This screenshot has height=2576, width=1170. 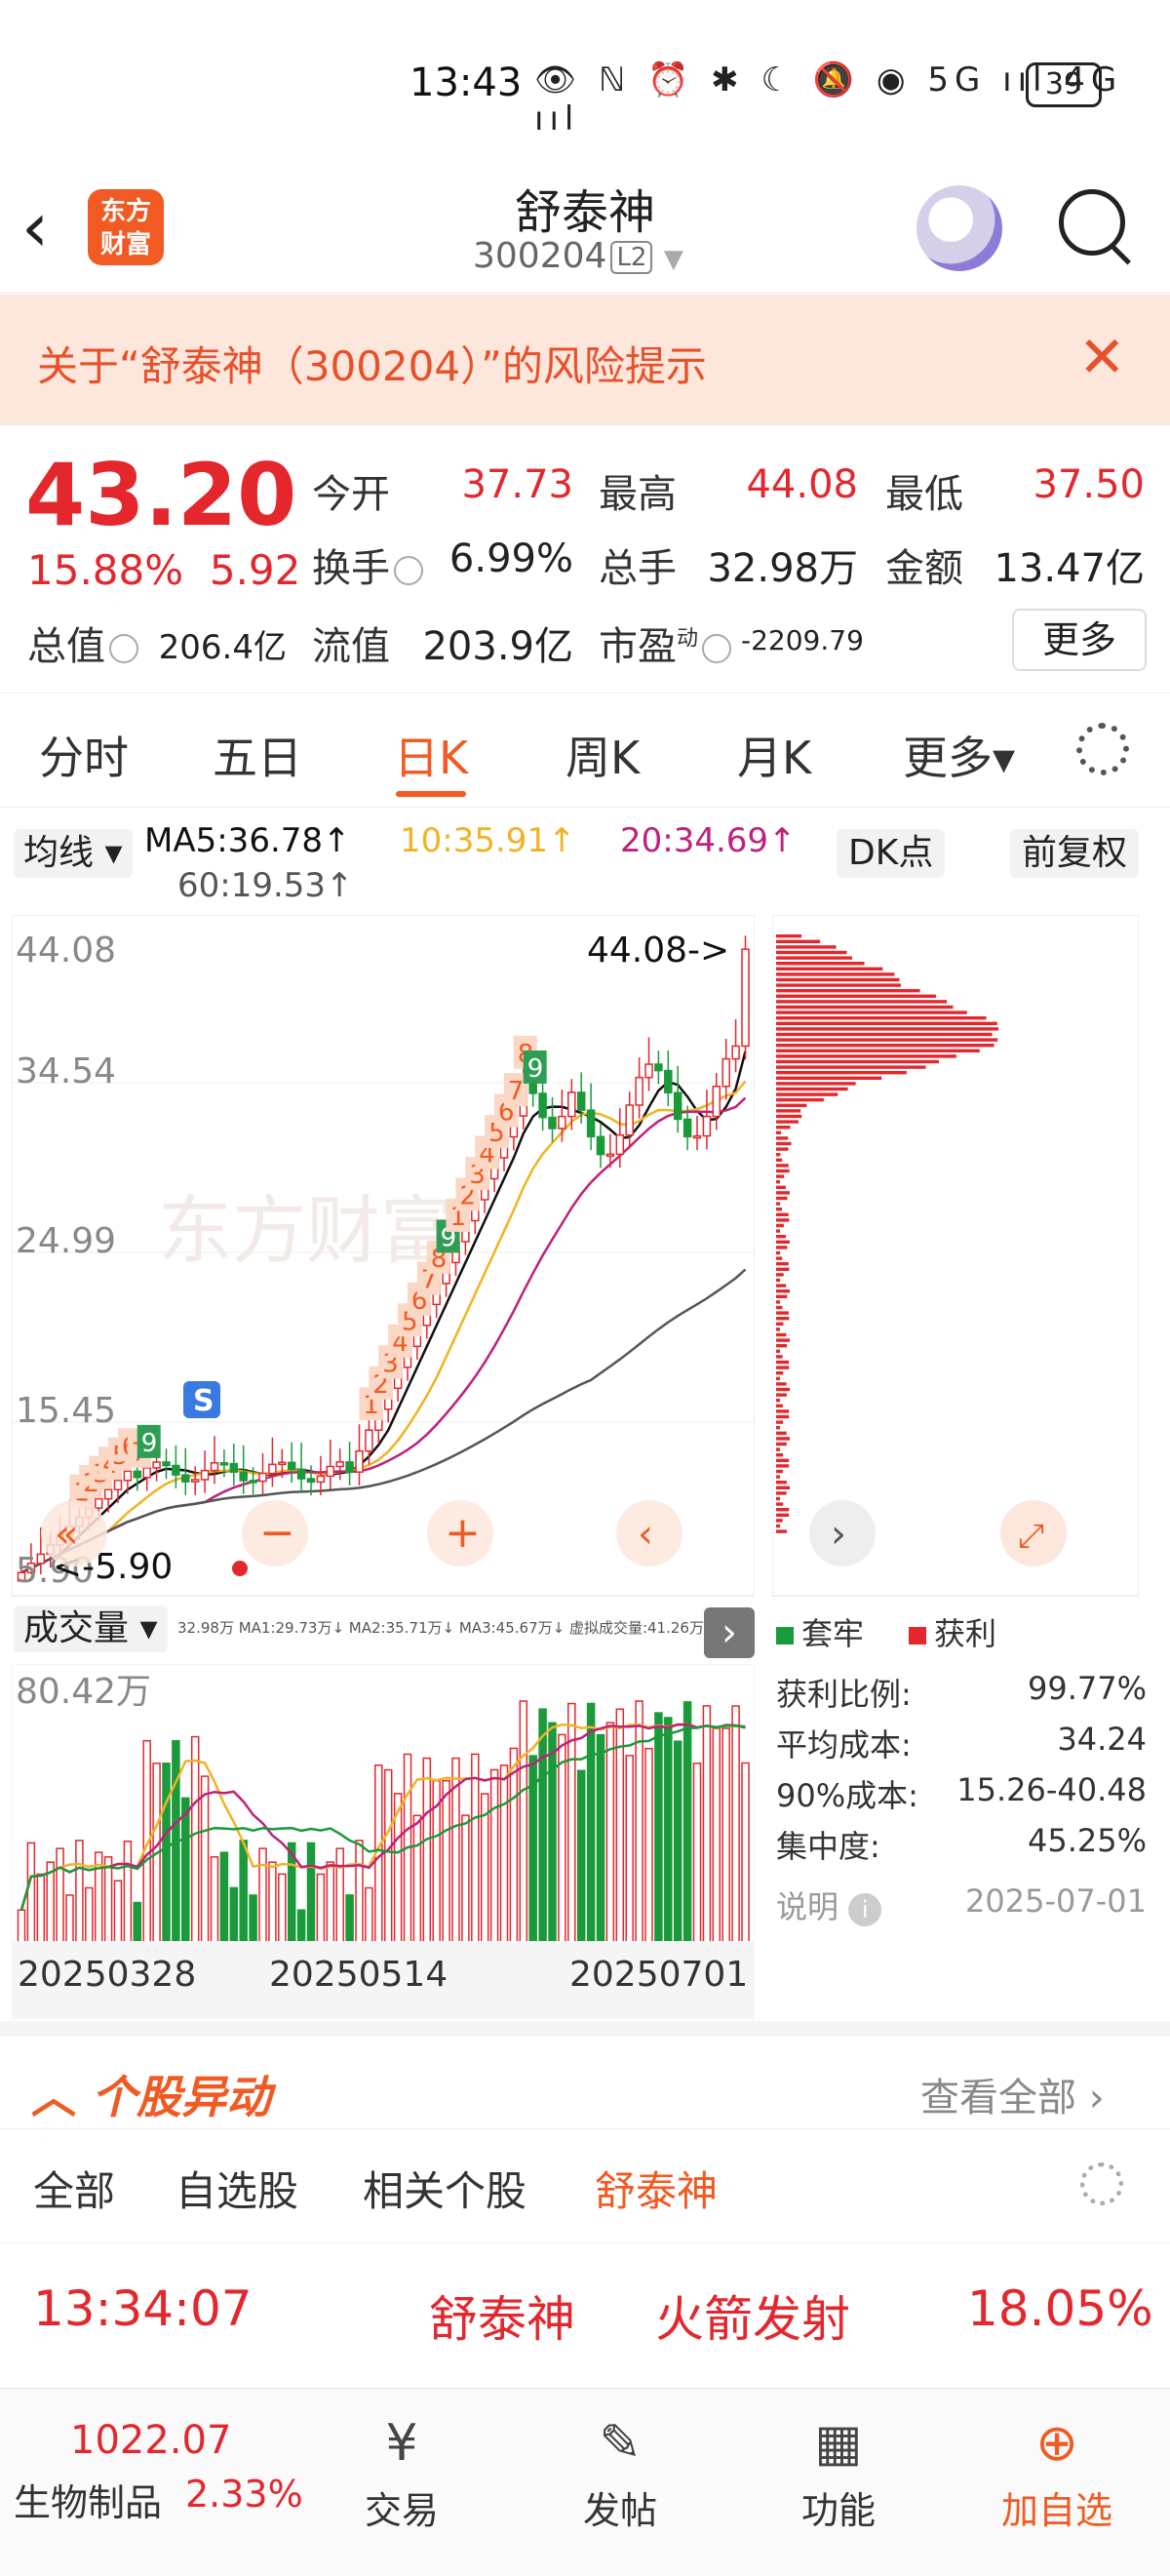 I want to click on filter-related: 相关个股, so click(x=444, y=2188).